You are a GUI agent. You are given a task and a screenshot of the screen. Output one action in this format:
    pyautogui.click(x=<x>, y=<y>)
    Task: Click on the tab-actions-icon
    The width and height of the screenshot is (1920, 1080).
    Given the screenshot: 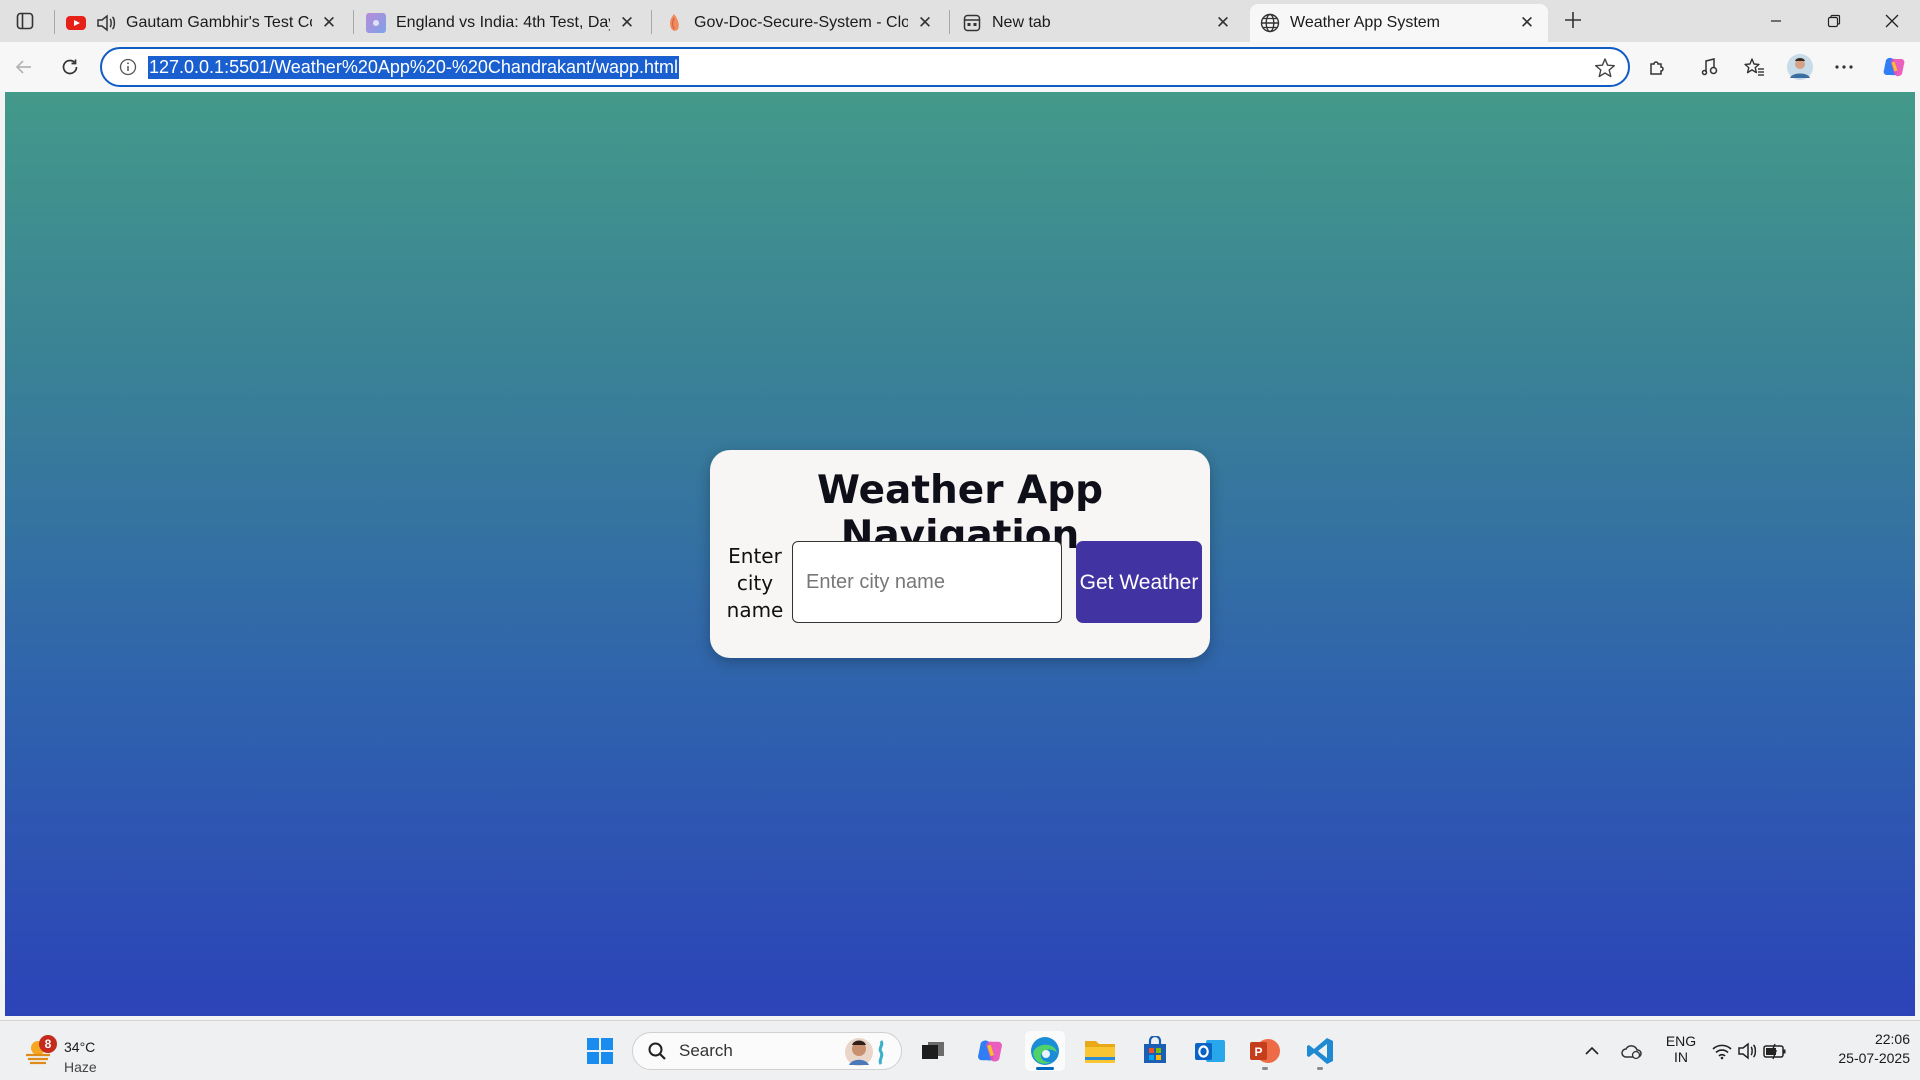 What is the action you would take?
    pyautogui.click(x=25, y=21)
    